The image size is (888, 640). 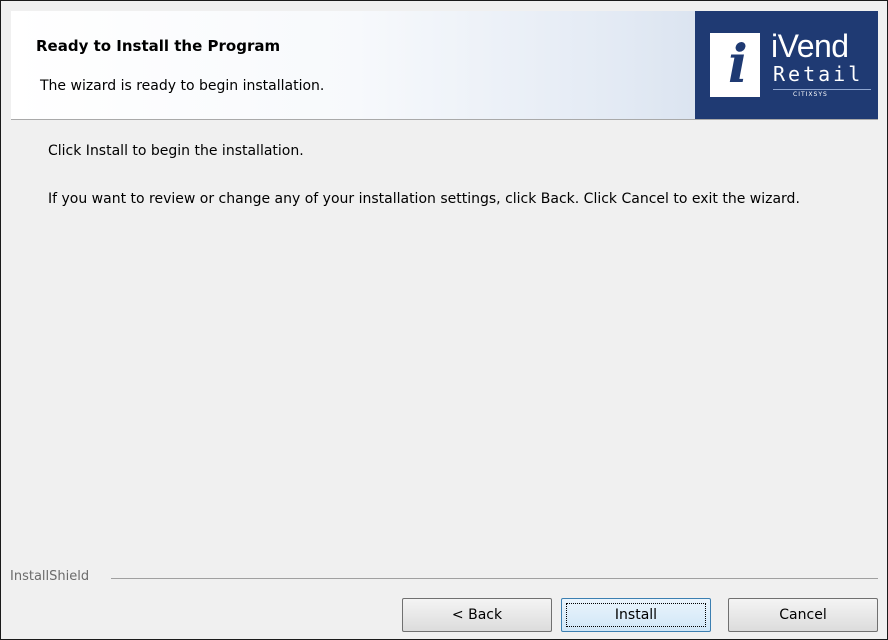 I want to click on logo-wordmark: iVend, so click(x=810, y=46).